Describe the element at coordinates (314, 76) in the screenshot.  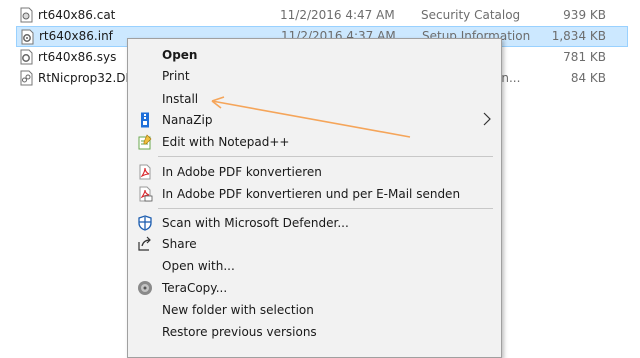
I see `menu-item-print: Print` at that location.